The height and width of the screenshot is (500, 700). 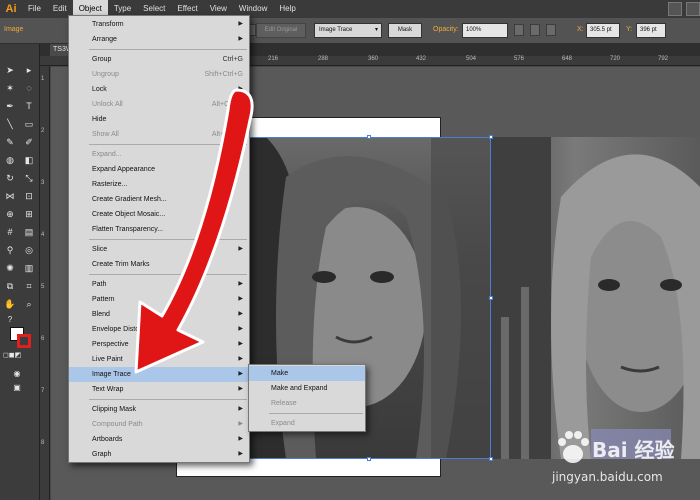 What do you see at coordinates (159, 119) in the screenshot?
I see `object-menu-item-hide: Hide ▶` at bounding box center [159, 119].